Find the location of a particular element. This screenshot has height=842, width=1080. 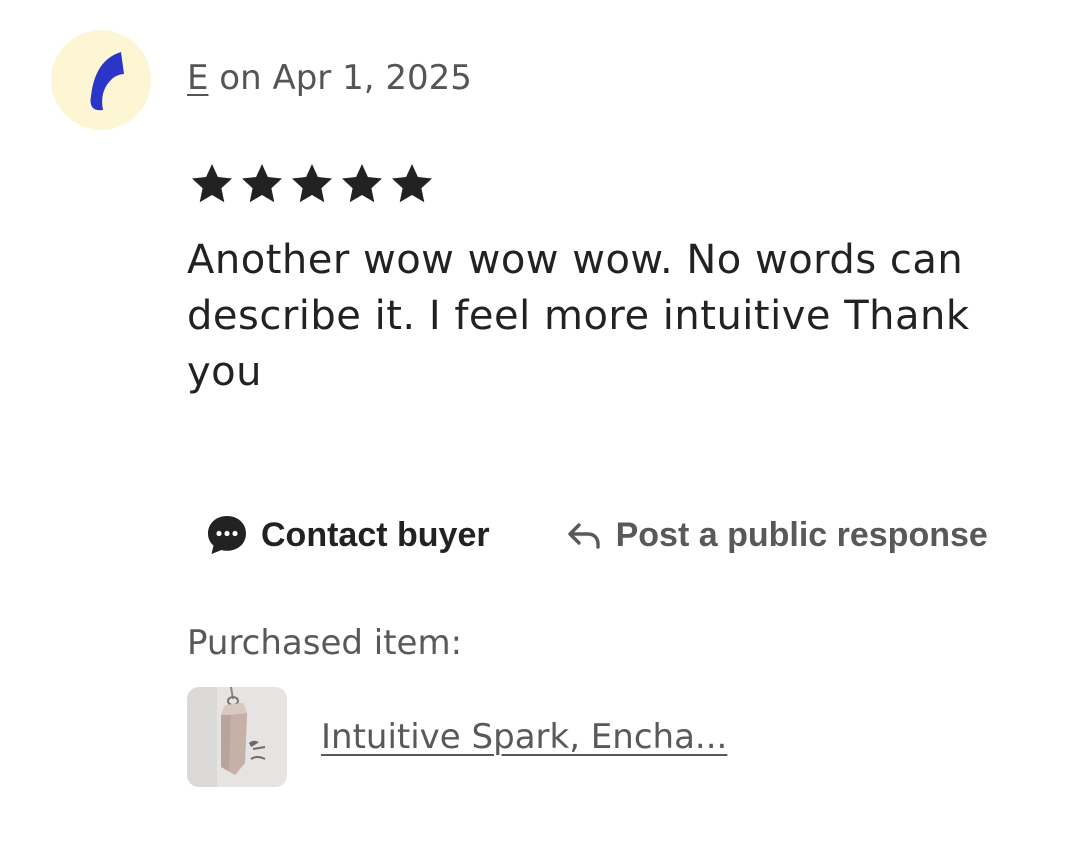

contact-buyer-label: Contact buyer is located at coordinates (375, 535).